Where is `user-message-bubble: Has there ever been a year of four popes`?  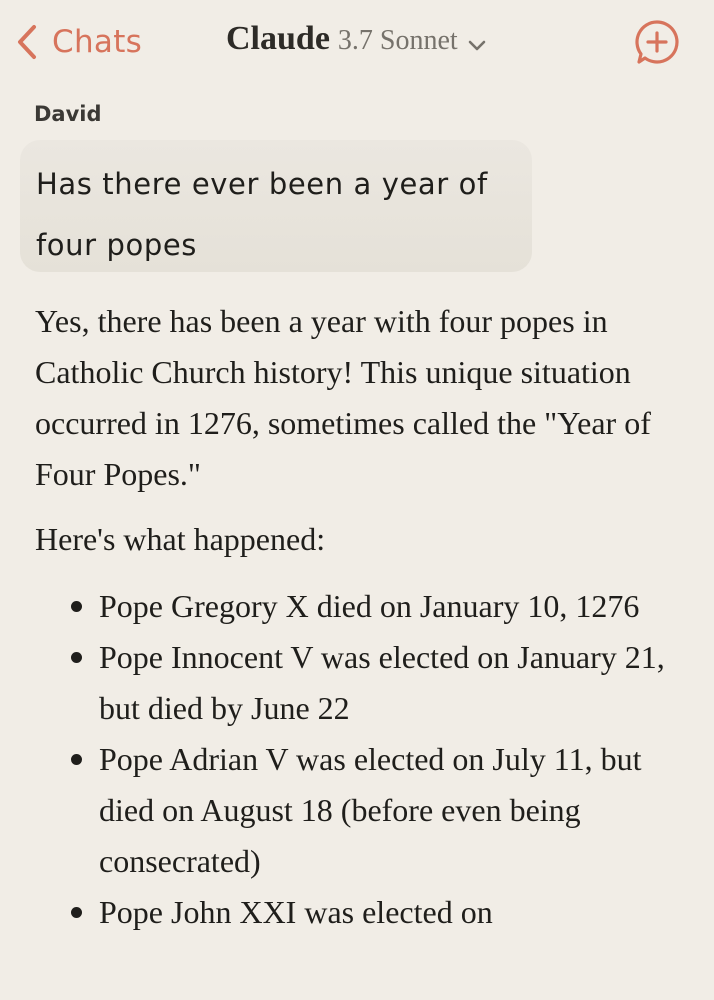 user-message-bubble: Has there ever been a year of four popes is located at coordinates (276, 206).